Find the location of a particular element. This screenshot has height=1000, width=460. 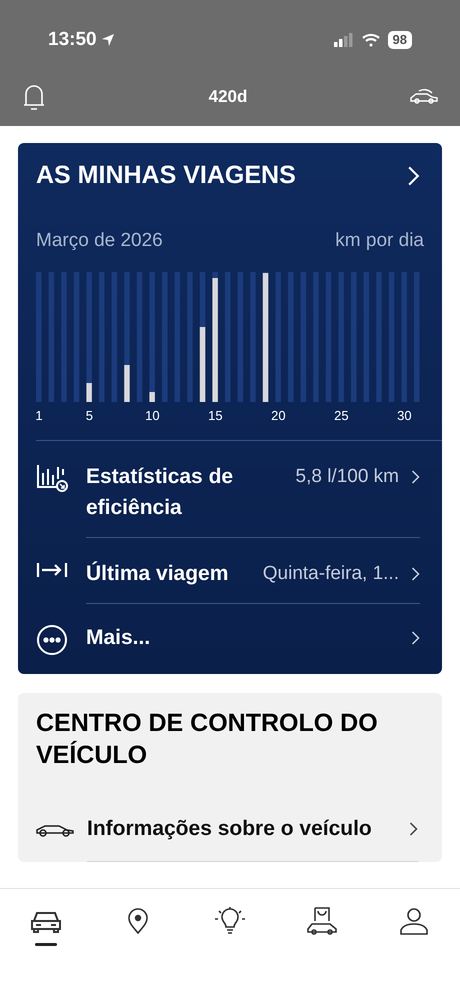

day-label: 20 is located at coordinates (278, 416).